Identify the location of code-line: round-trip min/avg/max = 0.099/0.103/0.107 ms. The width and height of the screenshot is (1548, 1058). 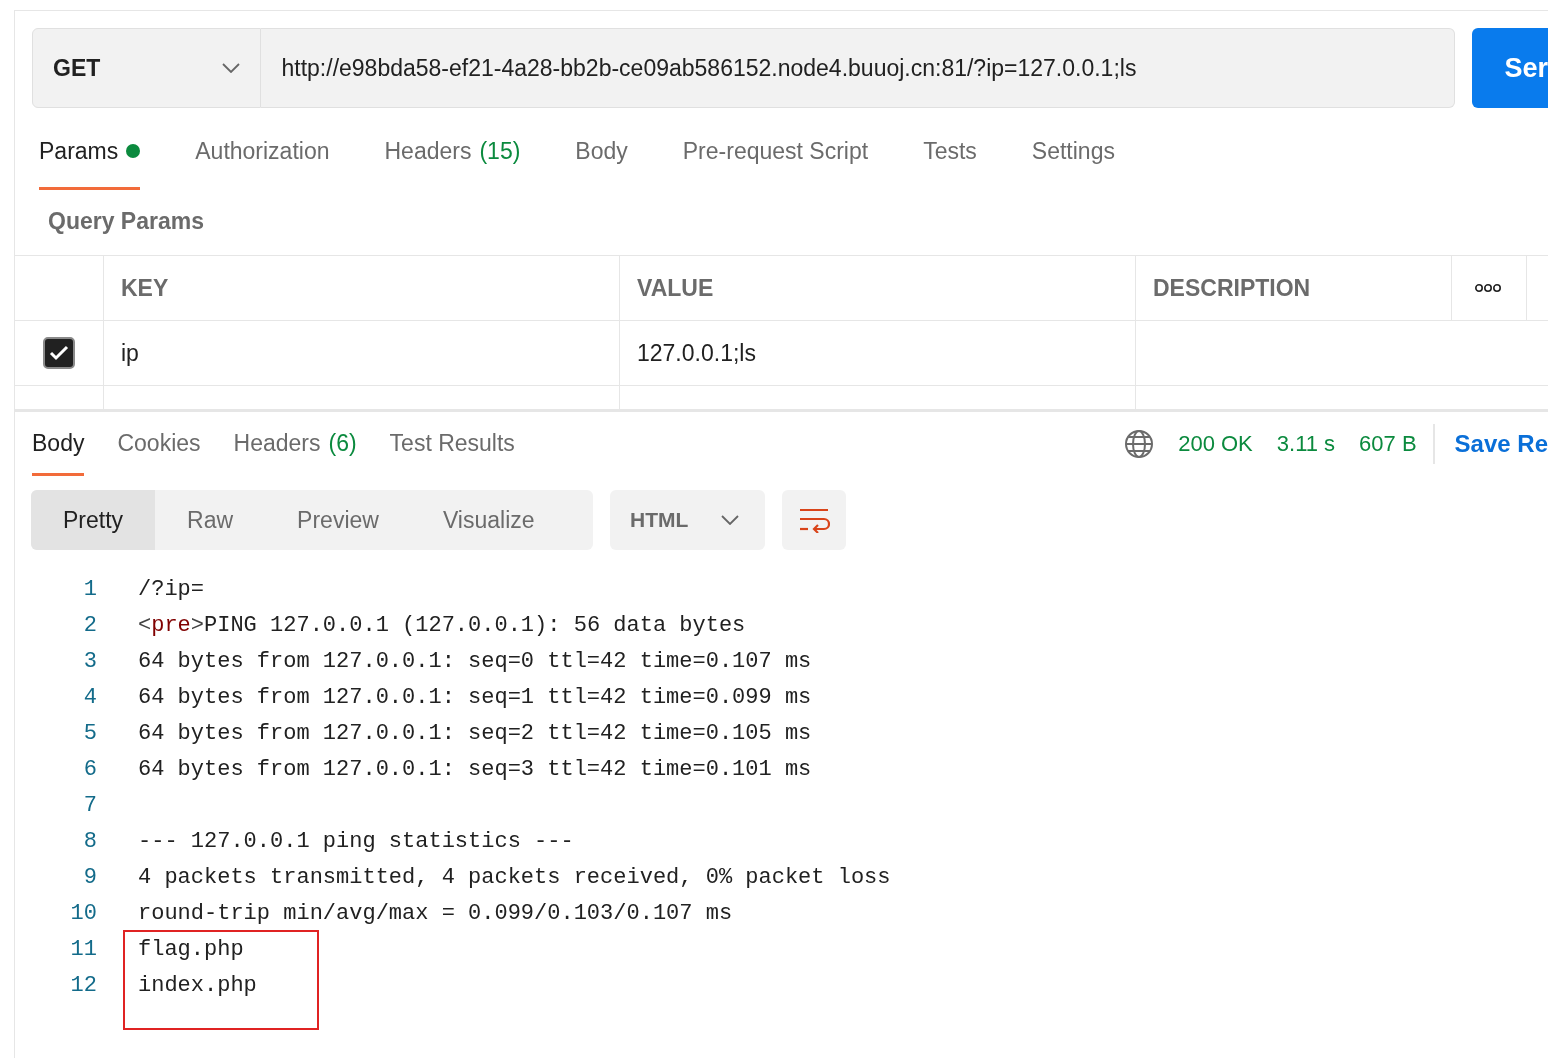
(435, 914).